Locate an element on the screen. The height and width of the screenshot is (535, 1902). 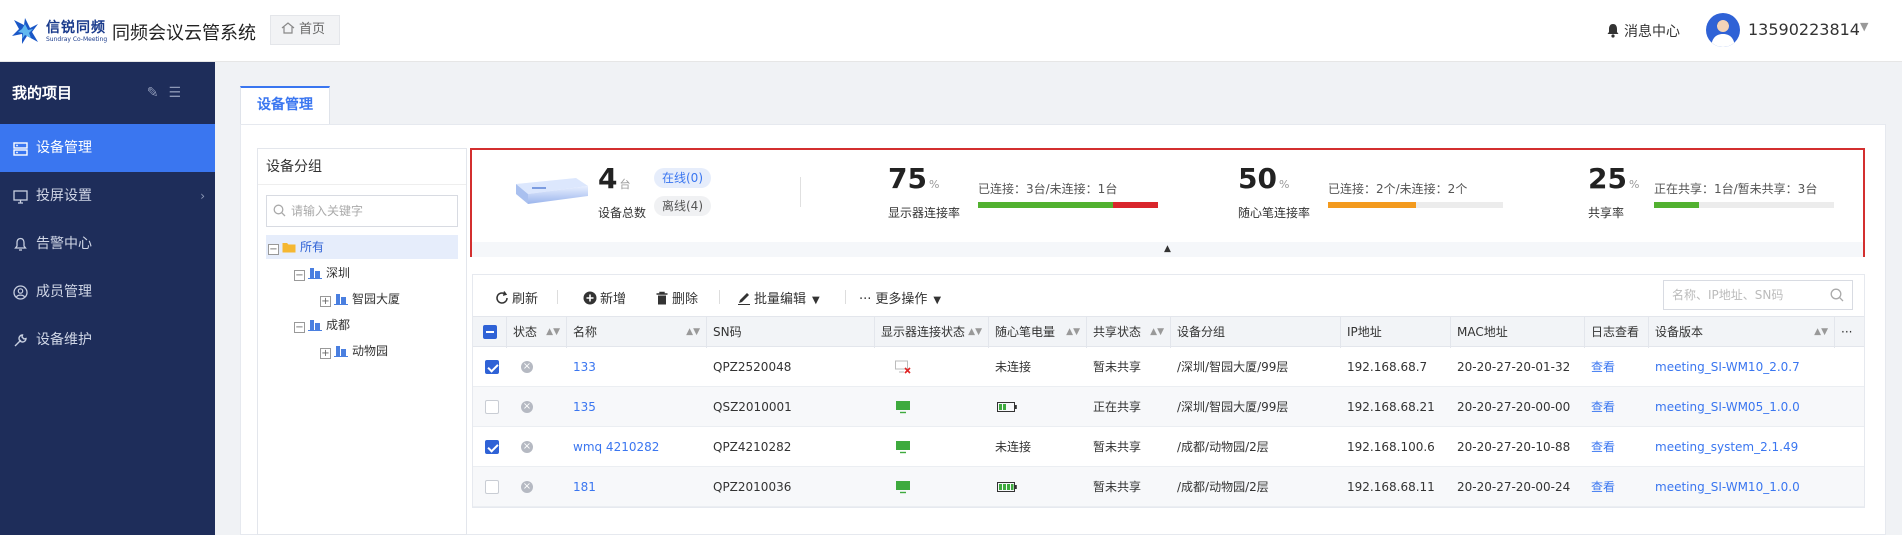
col-ip: IP地址 is located at coordinates (1396, 332).